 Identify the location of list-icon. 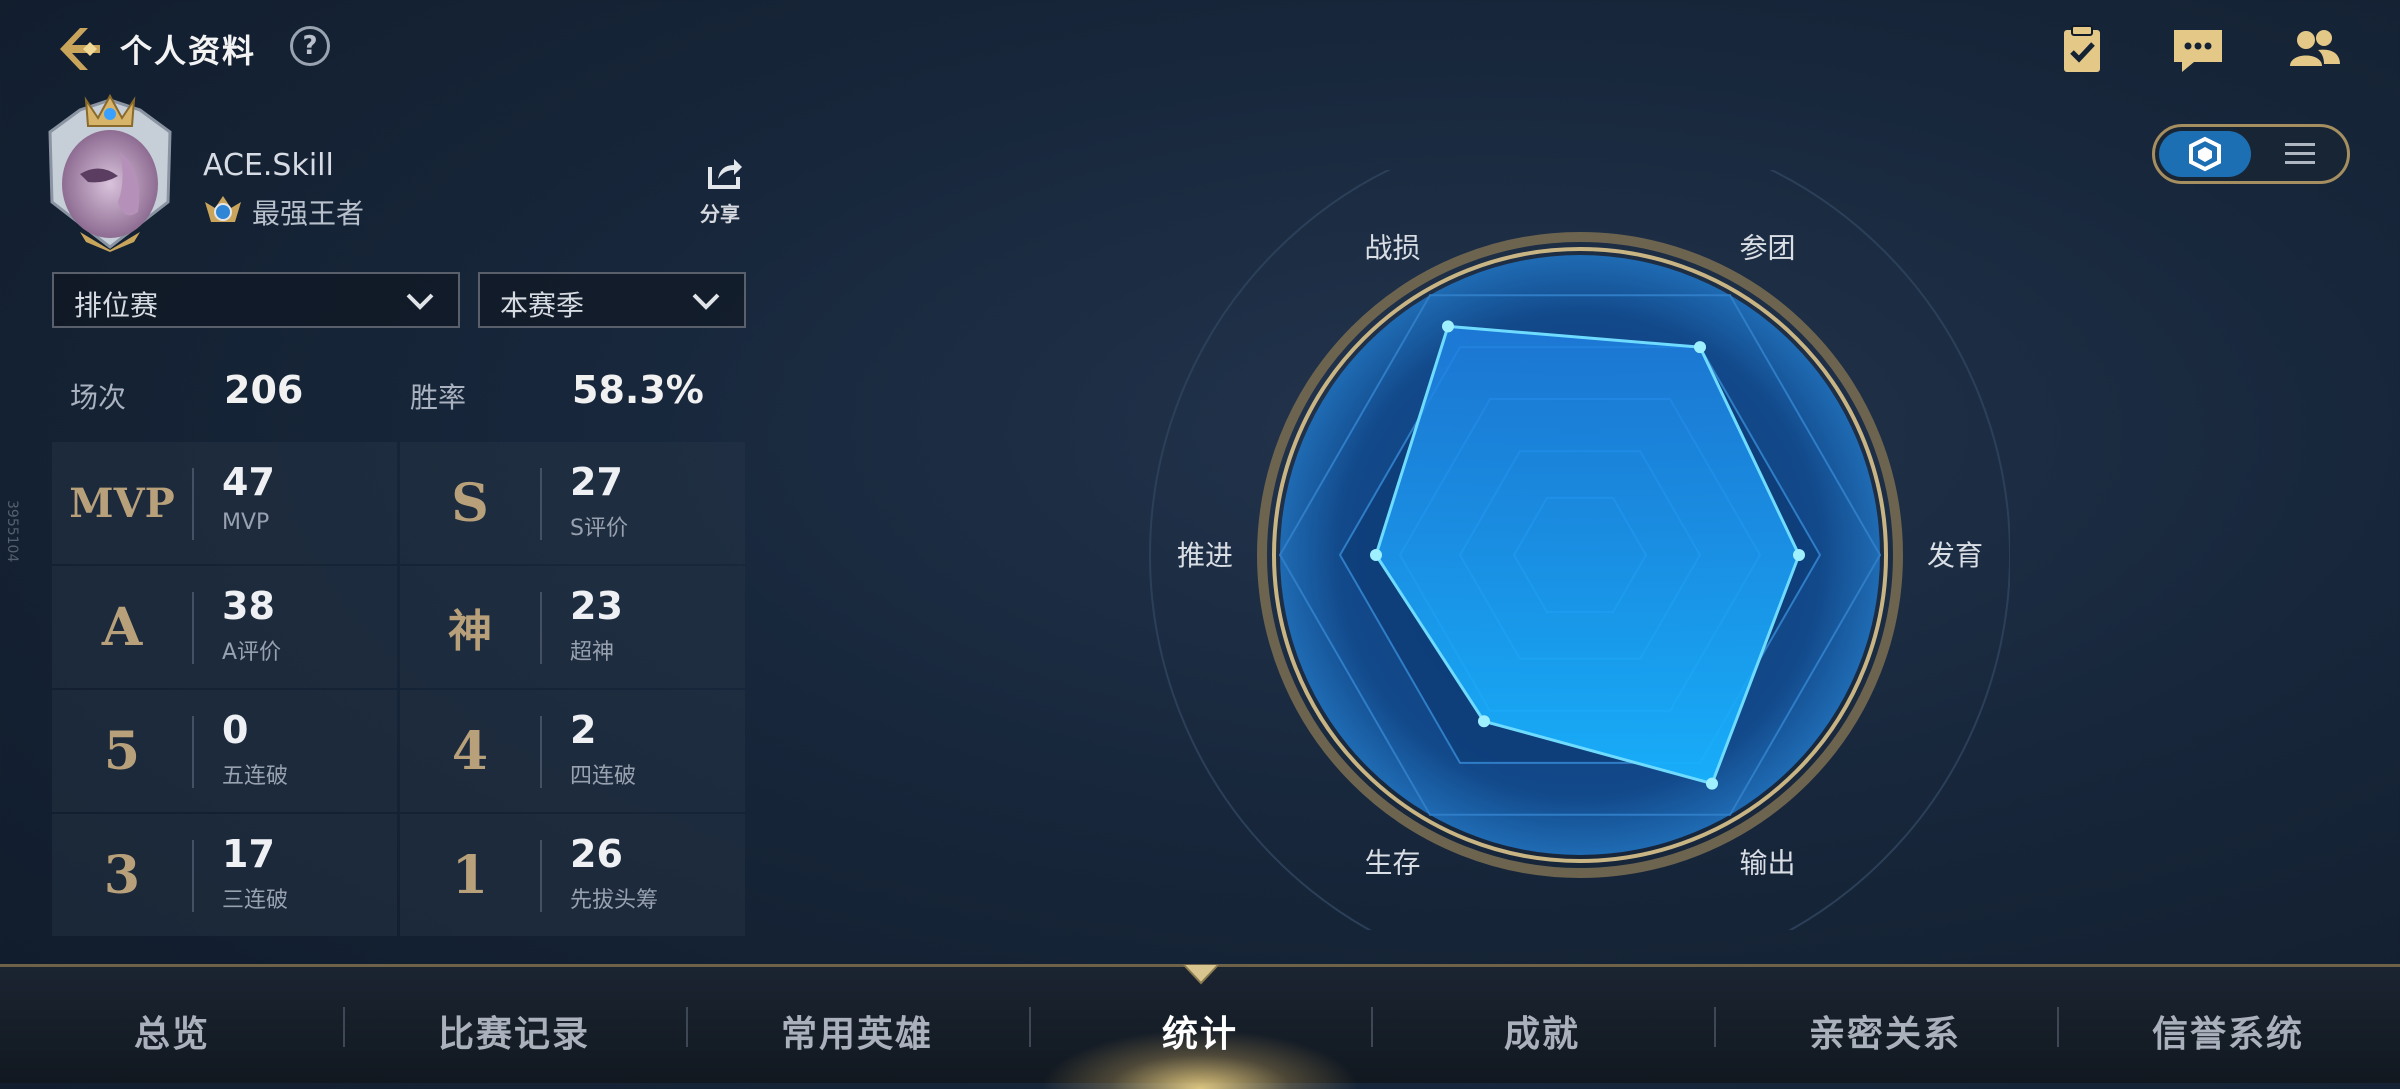
(2300, 153).